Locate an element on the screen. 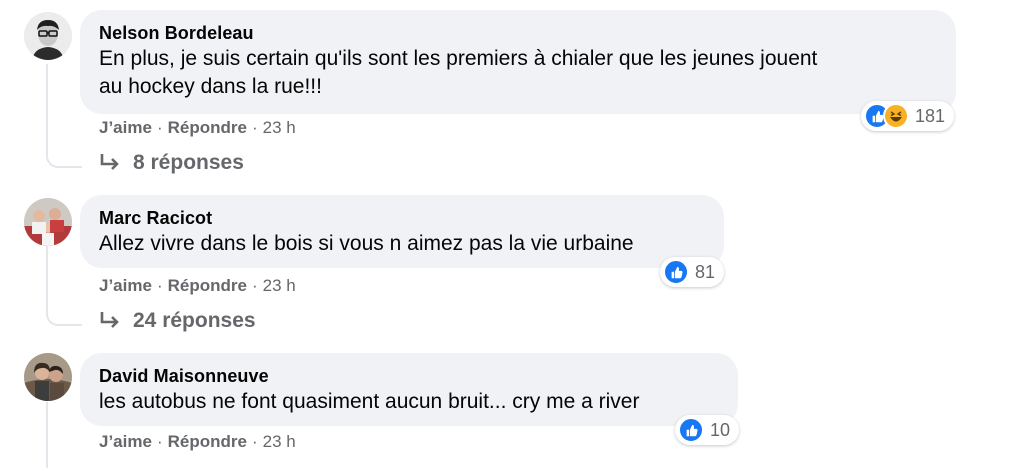 This screenshot has height=468, width=1024. comment-text-line: au hockey dans la rue!!! is located at coordinates (210, 86).